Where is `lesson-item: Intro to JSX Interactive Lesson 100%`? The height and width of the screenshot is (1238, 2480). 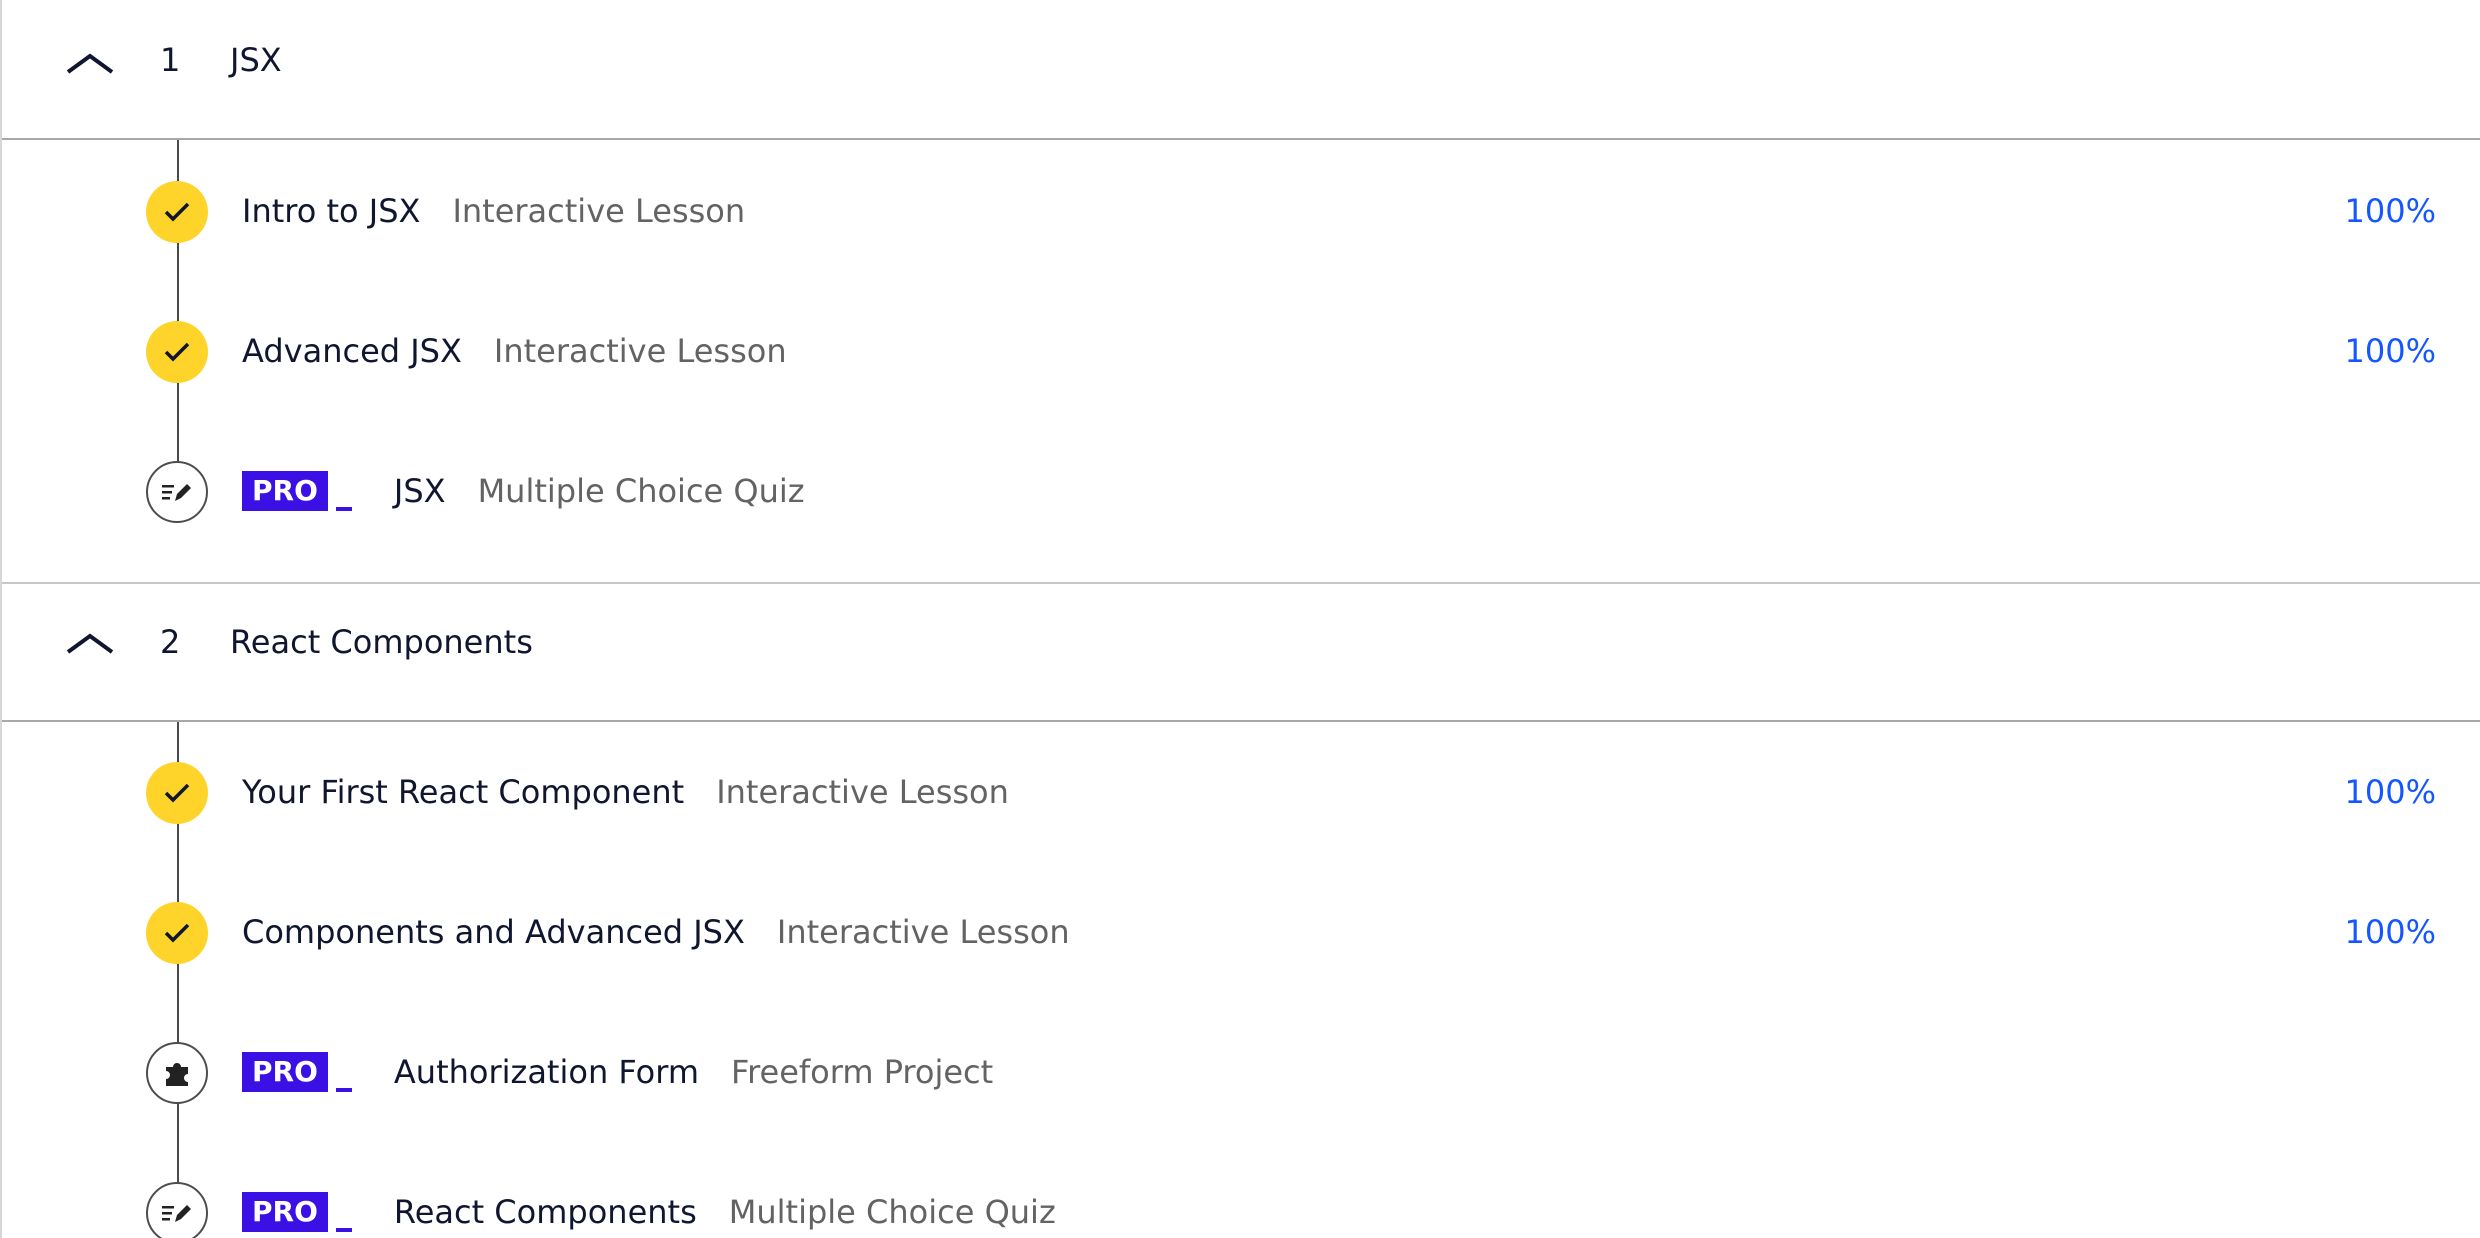
lesson-item: Intro to JSX Interactive Lesson 100% is located at coordinates (1241, 211).